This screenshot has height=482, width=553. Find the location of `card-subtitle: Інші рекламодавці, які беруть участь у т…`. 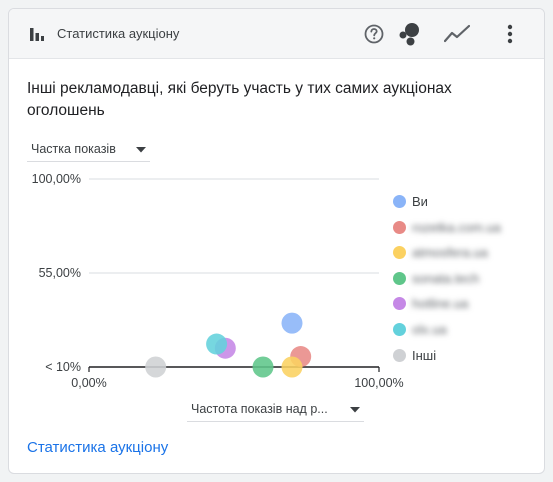

card-subtitle: Інші рекламодавці, які беруть участь у т… is located at coordinates (239, 99).